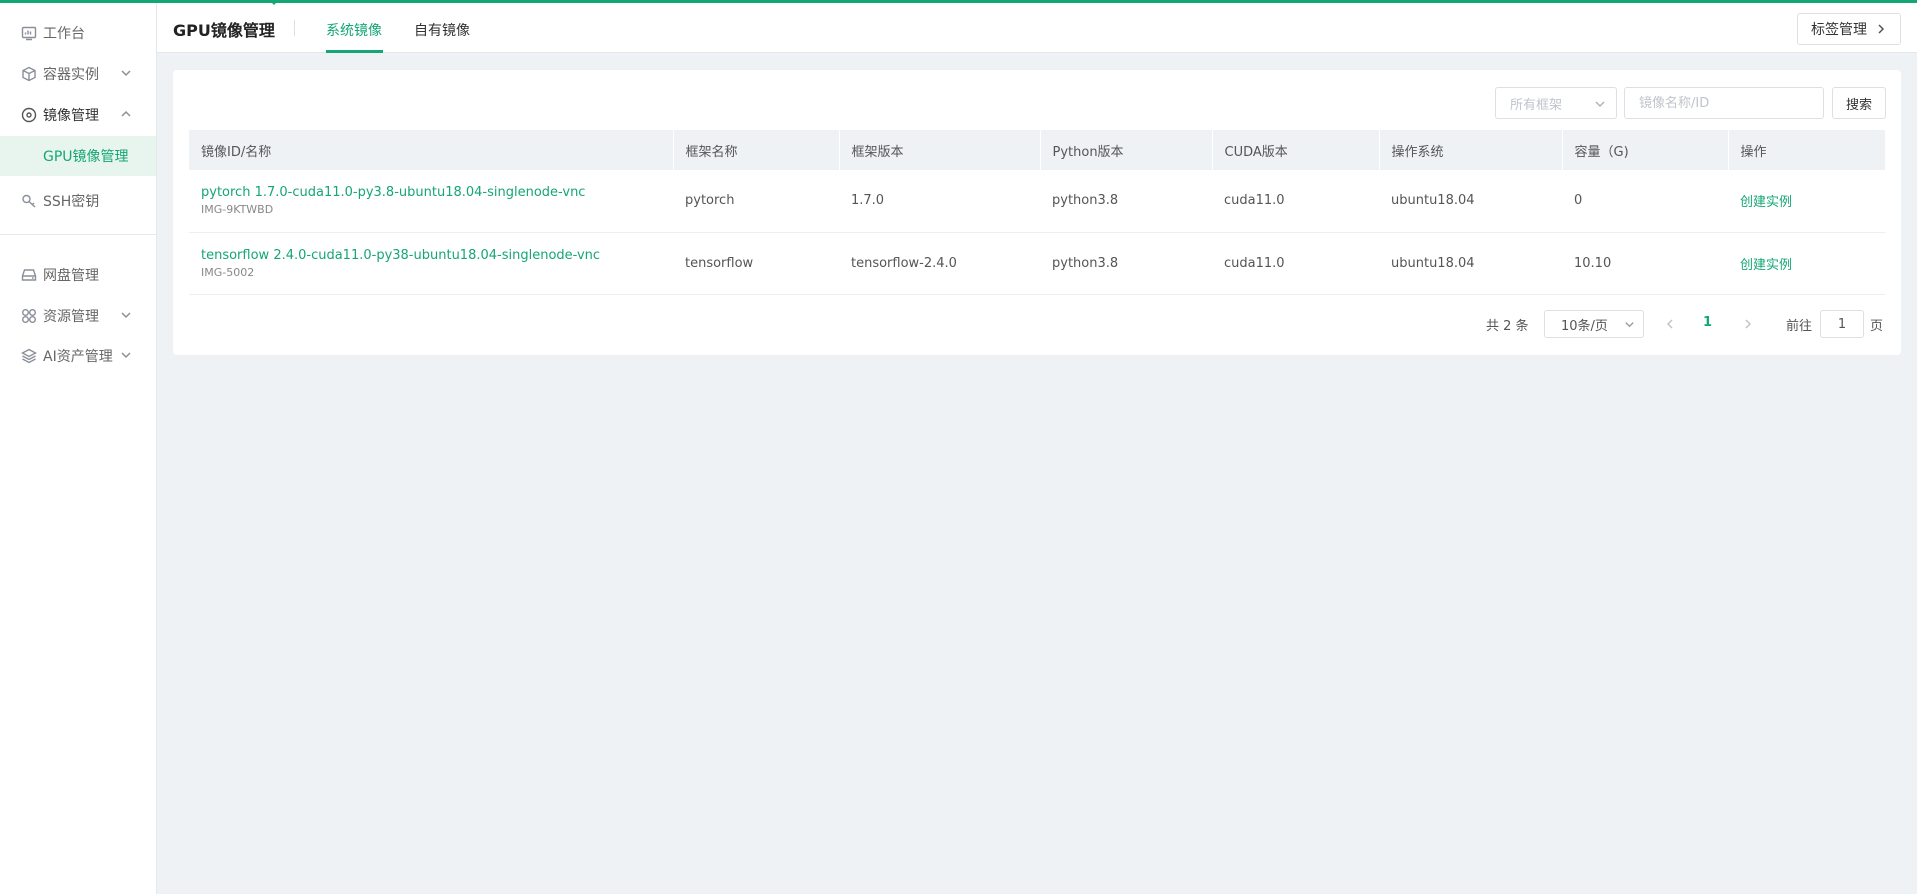  What do you see at coordinates (29, 275) in the screenshot?
I see `drive-icon` at bounding box center [29, 275].